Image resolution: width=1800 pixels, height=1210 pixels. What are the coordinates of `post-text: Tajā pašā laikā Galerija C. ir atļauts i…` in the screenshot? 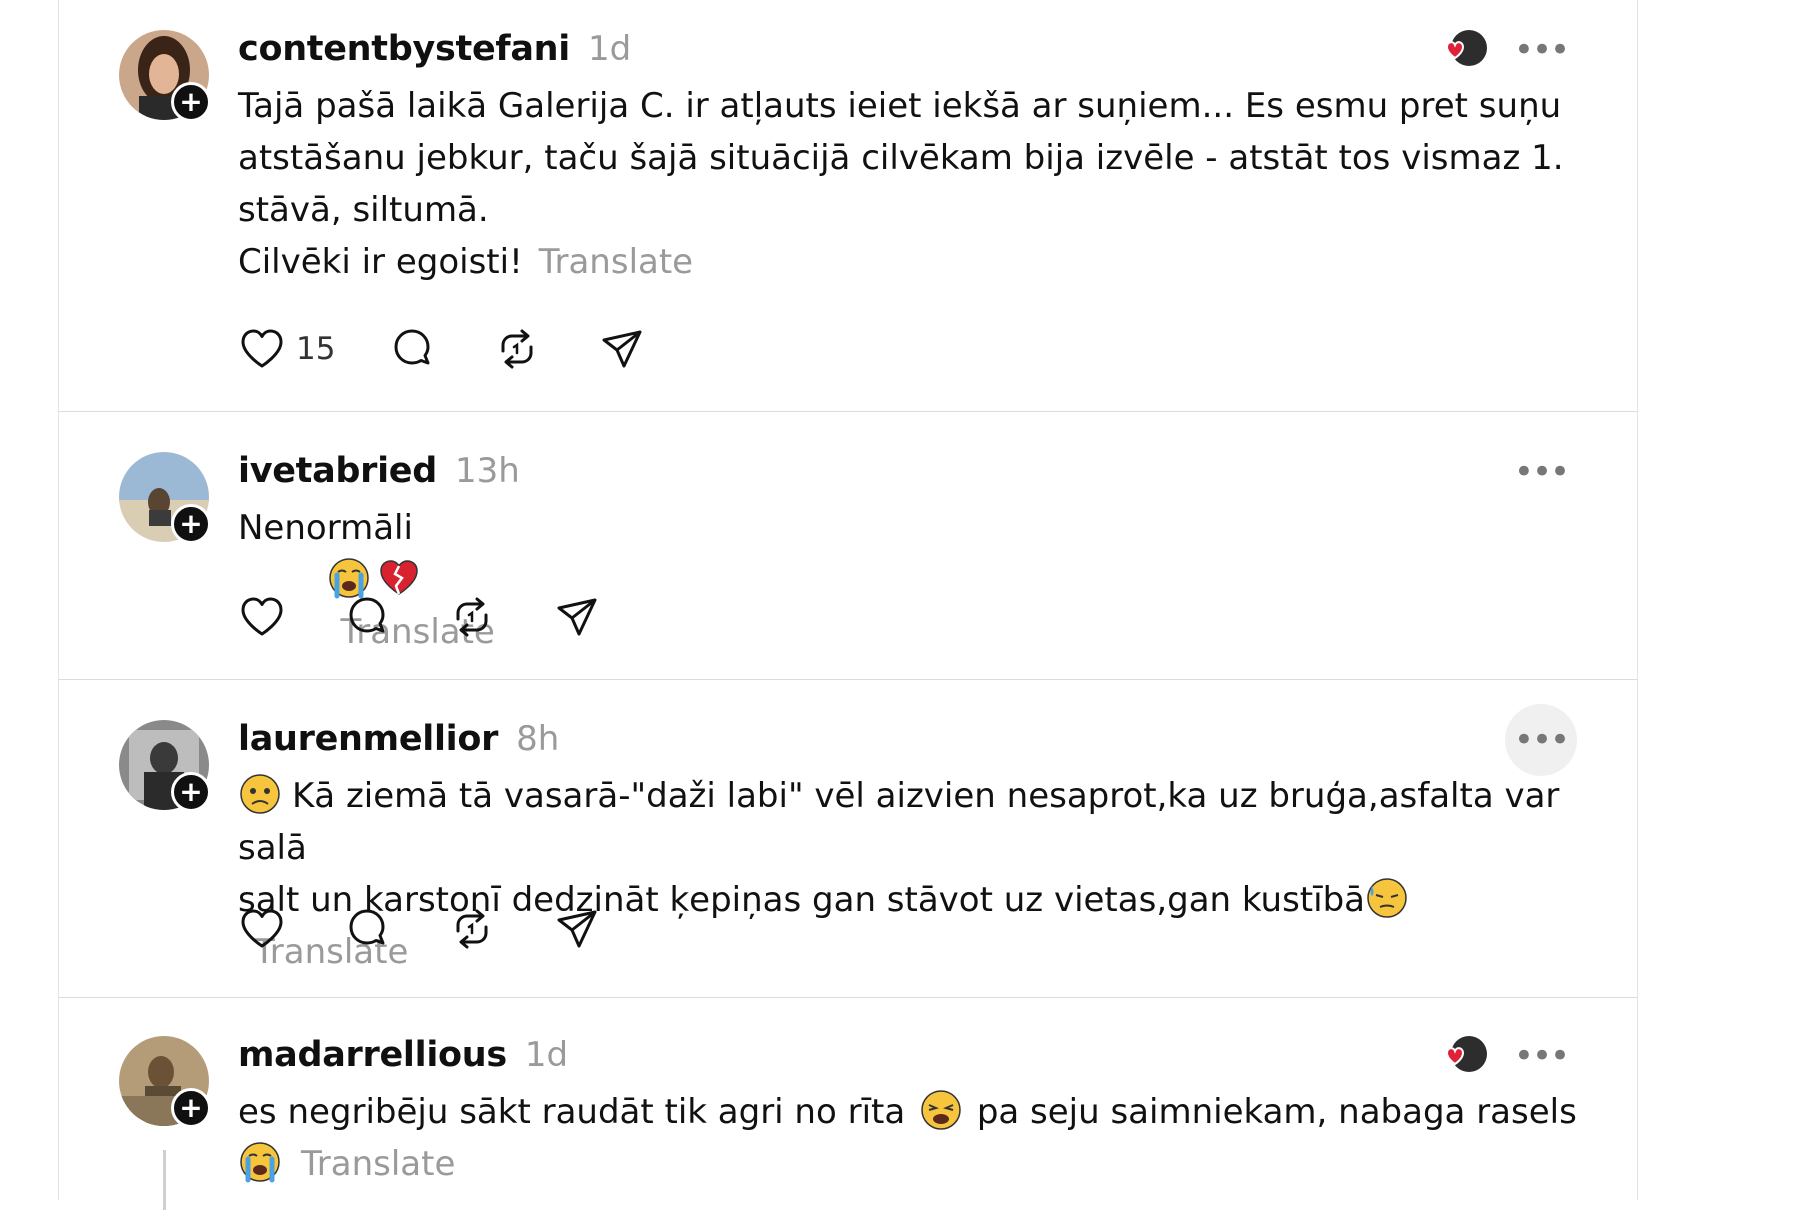 It's located at (907, 184).